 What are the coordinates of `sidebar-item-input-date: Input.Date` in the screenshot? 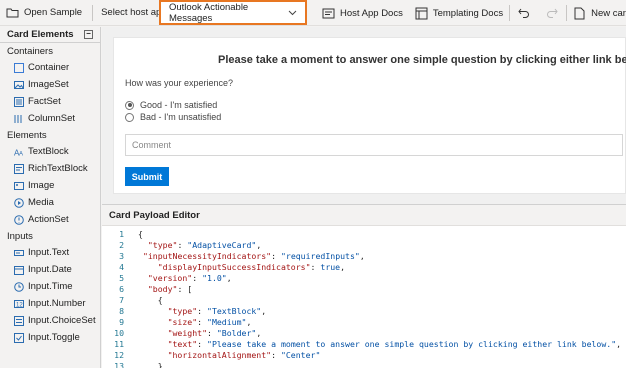 It's located at (50, 269).